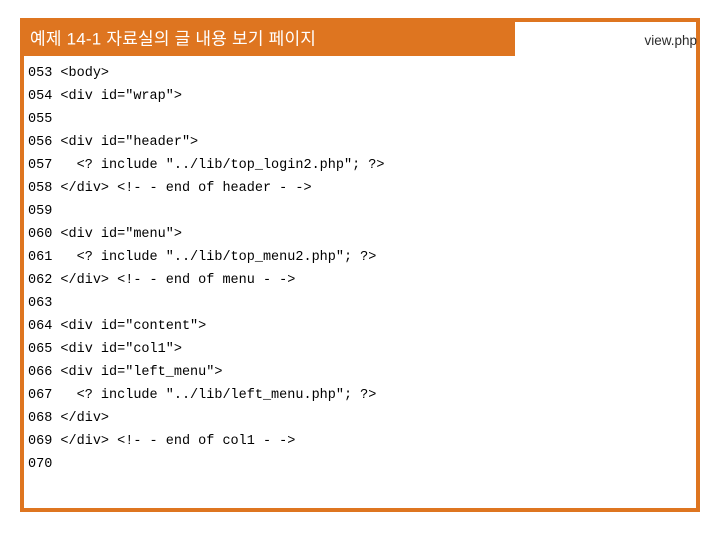 The width and height of the screenshot is (720, 540). I want to click on code-line-number: 068, so click(40, 418).